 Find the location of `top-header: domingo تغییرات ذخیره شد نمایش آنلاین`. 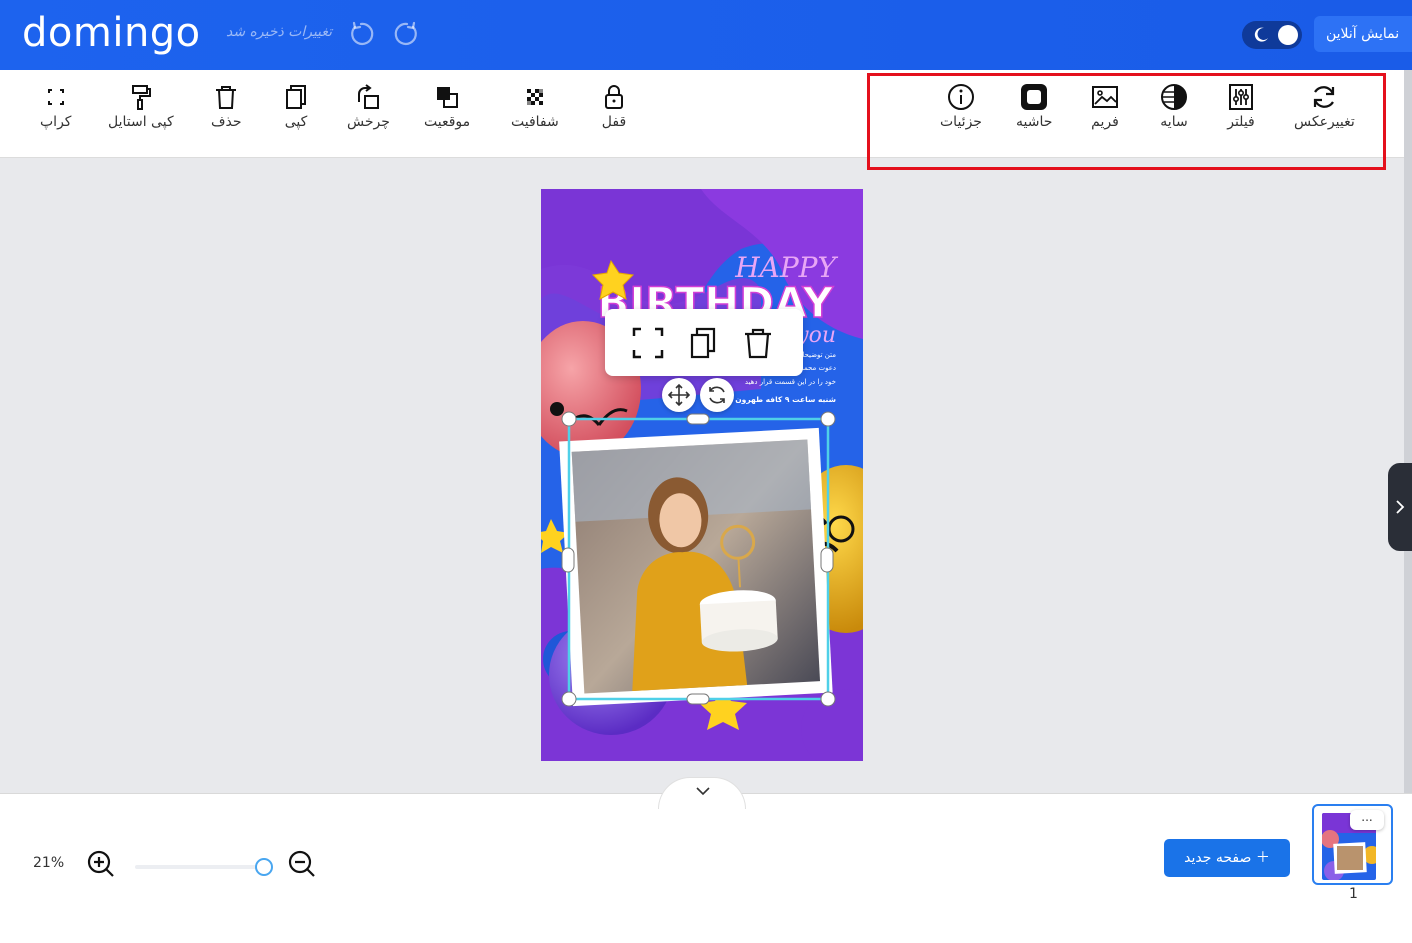

top-header: domingo تغییرات ذخیره شد نمایش آنلاین is located at coordinates (706, 35).